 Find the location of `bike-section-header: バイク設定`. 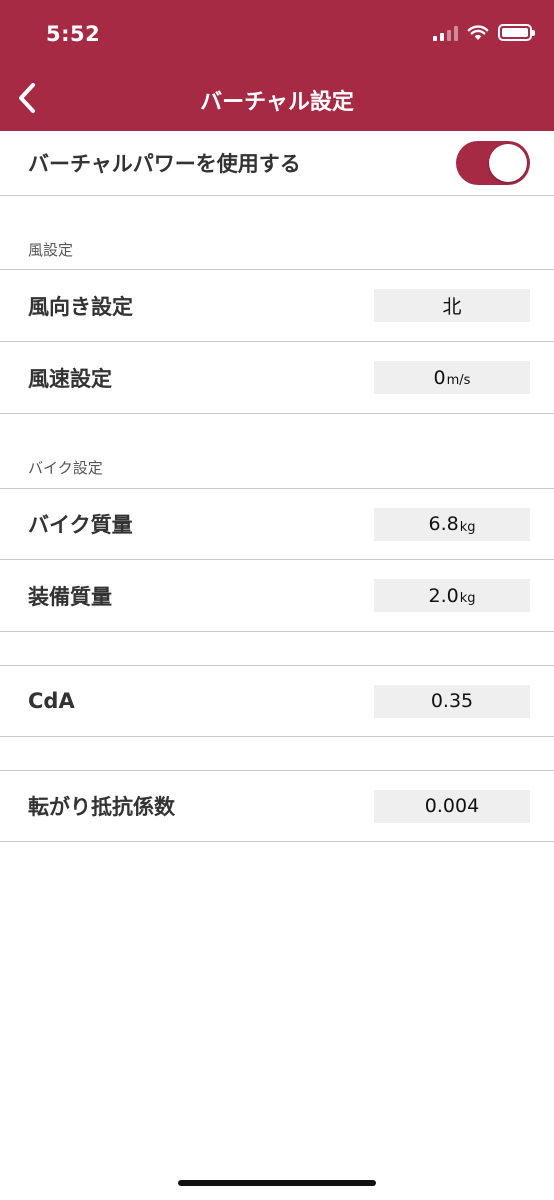

bike-section-header: バイク設定 is located at coordinates (277, 451).